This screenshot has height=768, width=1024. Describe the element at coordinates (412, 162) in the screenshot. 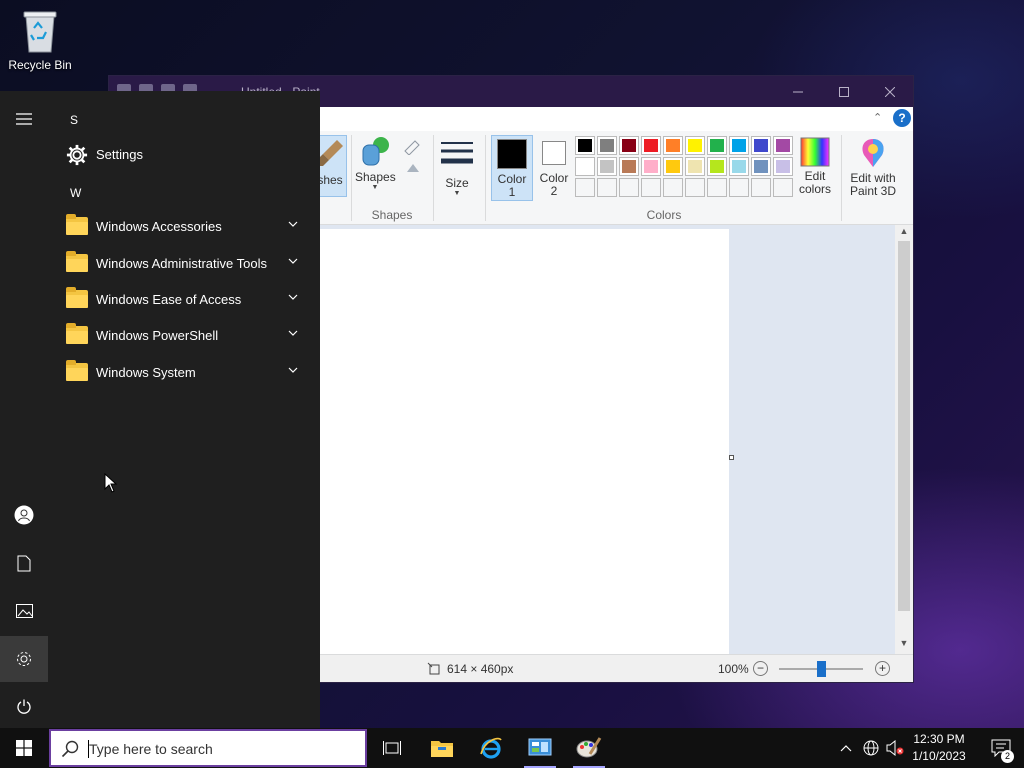

I see `outline-fill-buttons` at that location.